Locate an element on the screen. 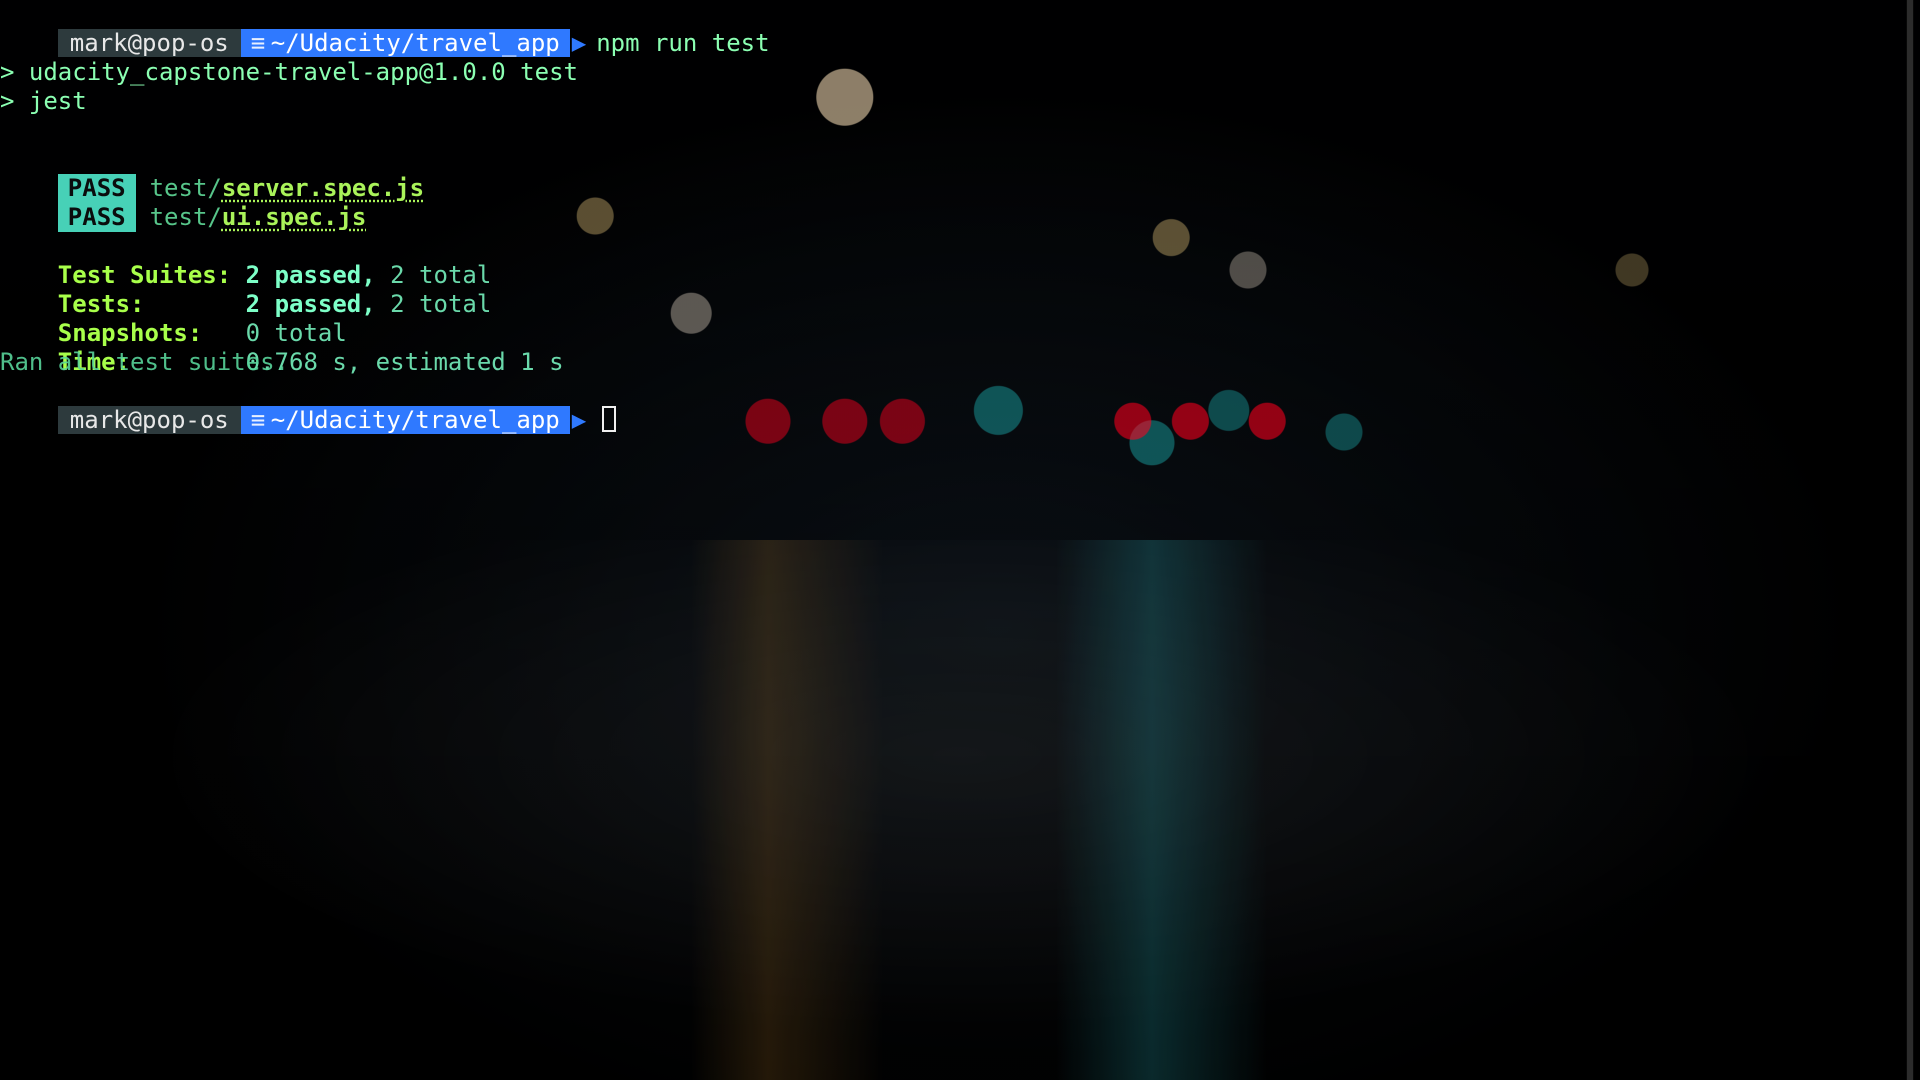  text-cursor is located at coordinates (609, 419).